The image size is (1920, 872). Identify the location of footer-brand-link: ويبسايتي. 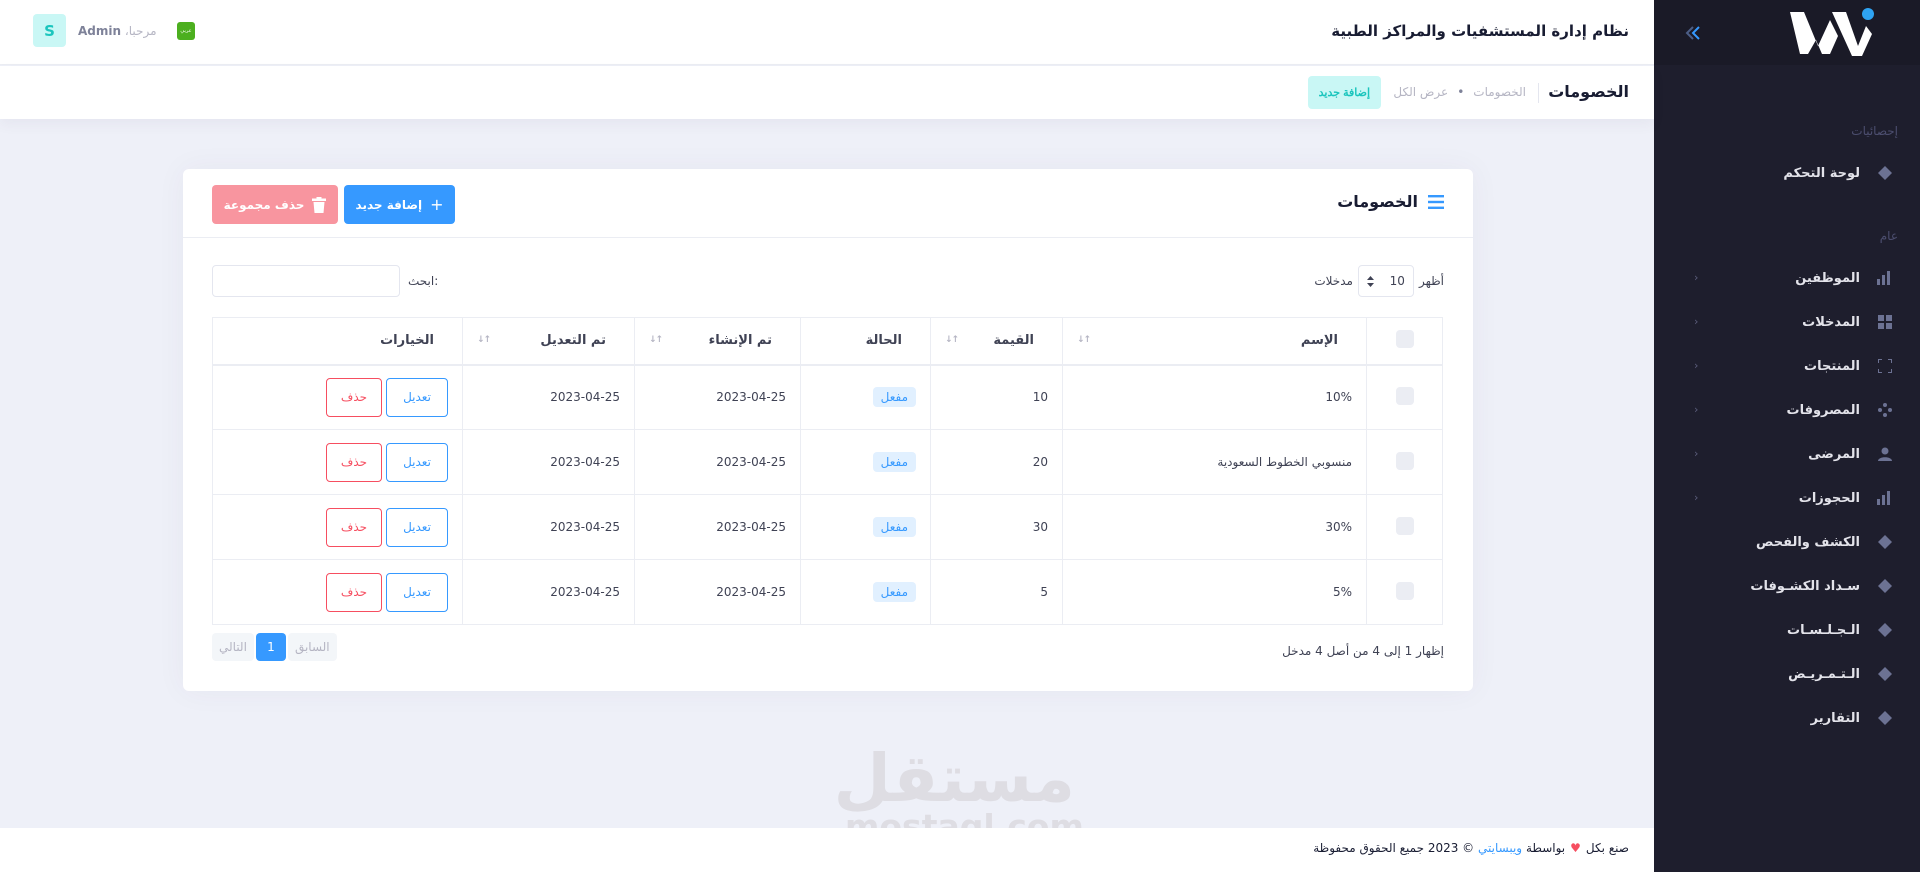
(1500, 848).